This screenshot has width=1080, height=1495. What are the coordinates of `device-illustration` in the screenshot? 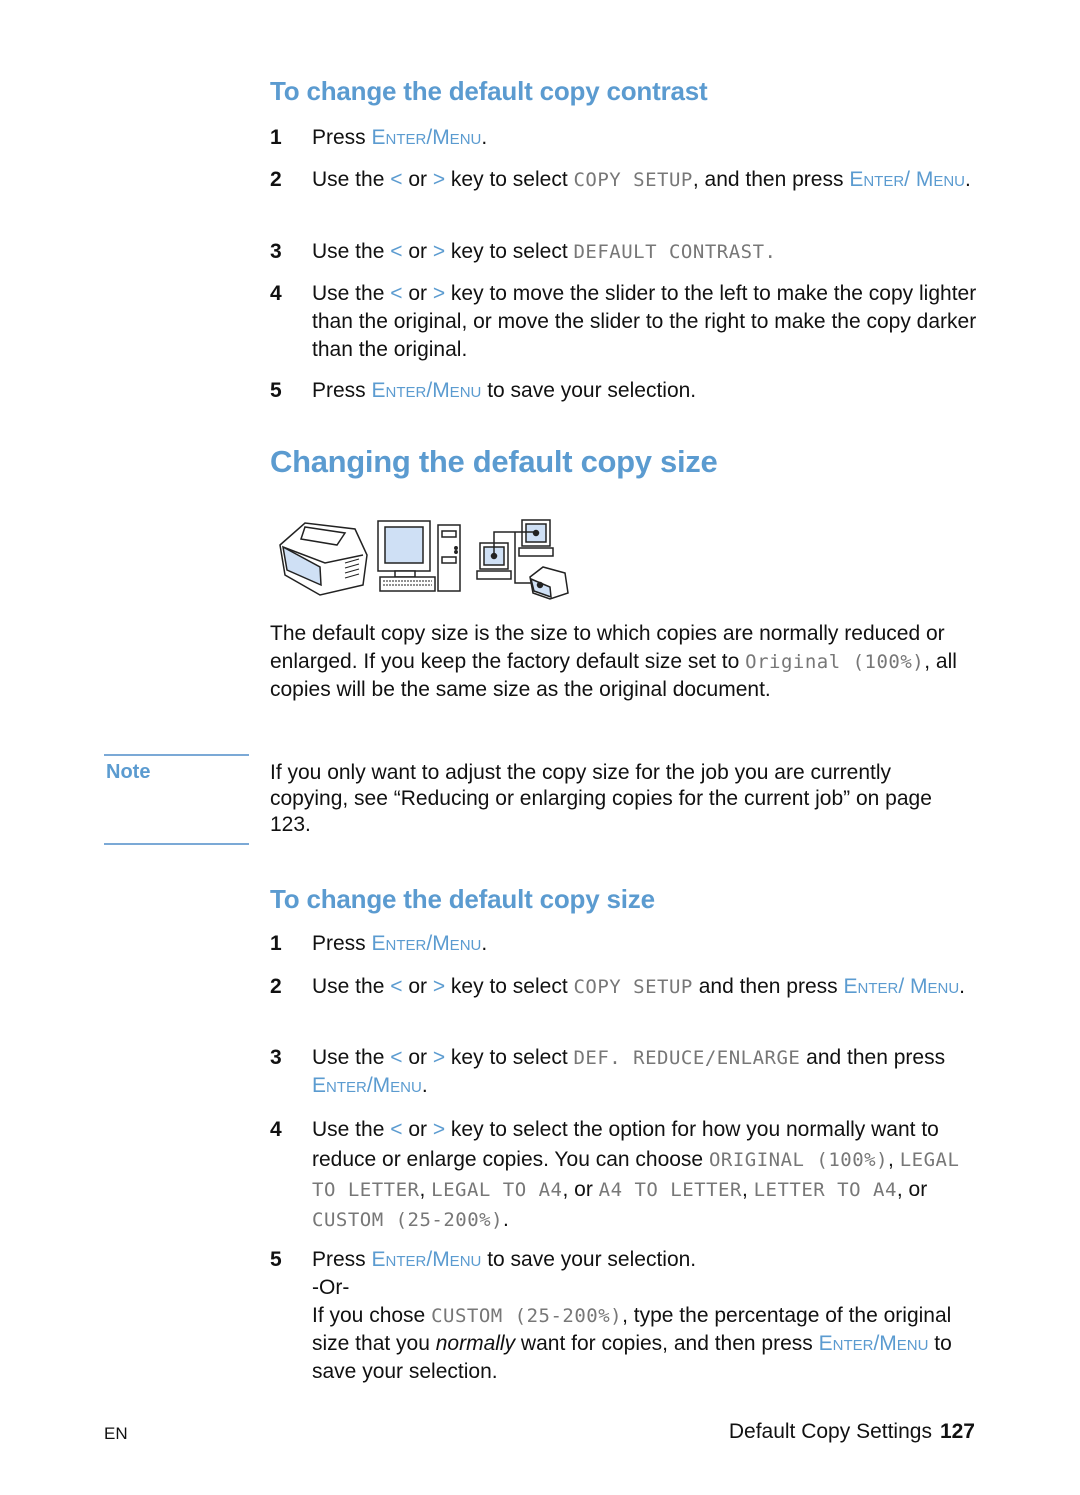 It's located at (424, 559).